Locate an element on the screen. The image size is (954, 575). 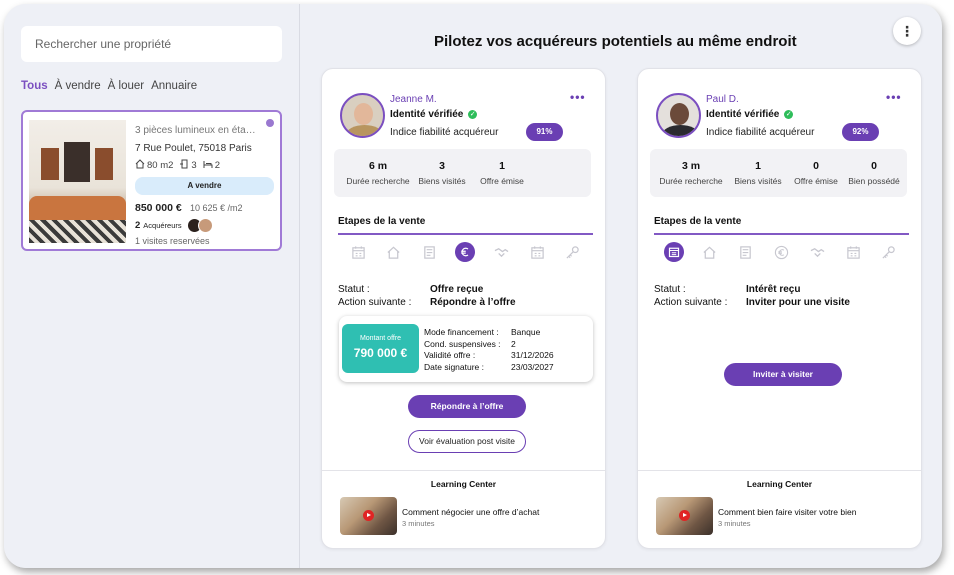
property-filters: Tous À vendre À louer Annuaire is located at coordinates (109, 86).